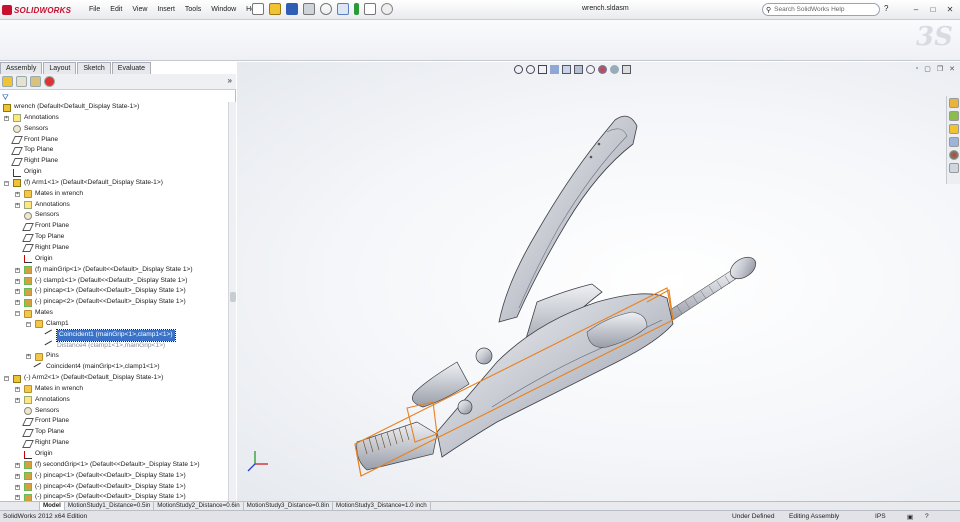 This screenshot has width=960, height=522. Describe the element at coordinates (114, 356) in the screenshot. I see `tree-item: + Pins` at that location.